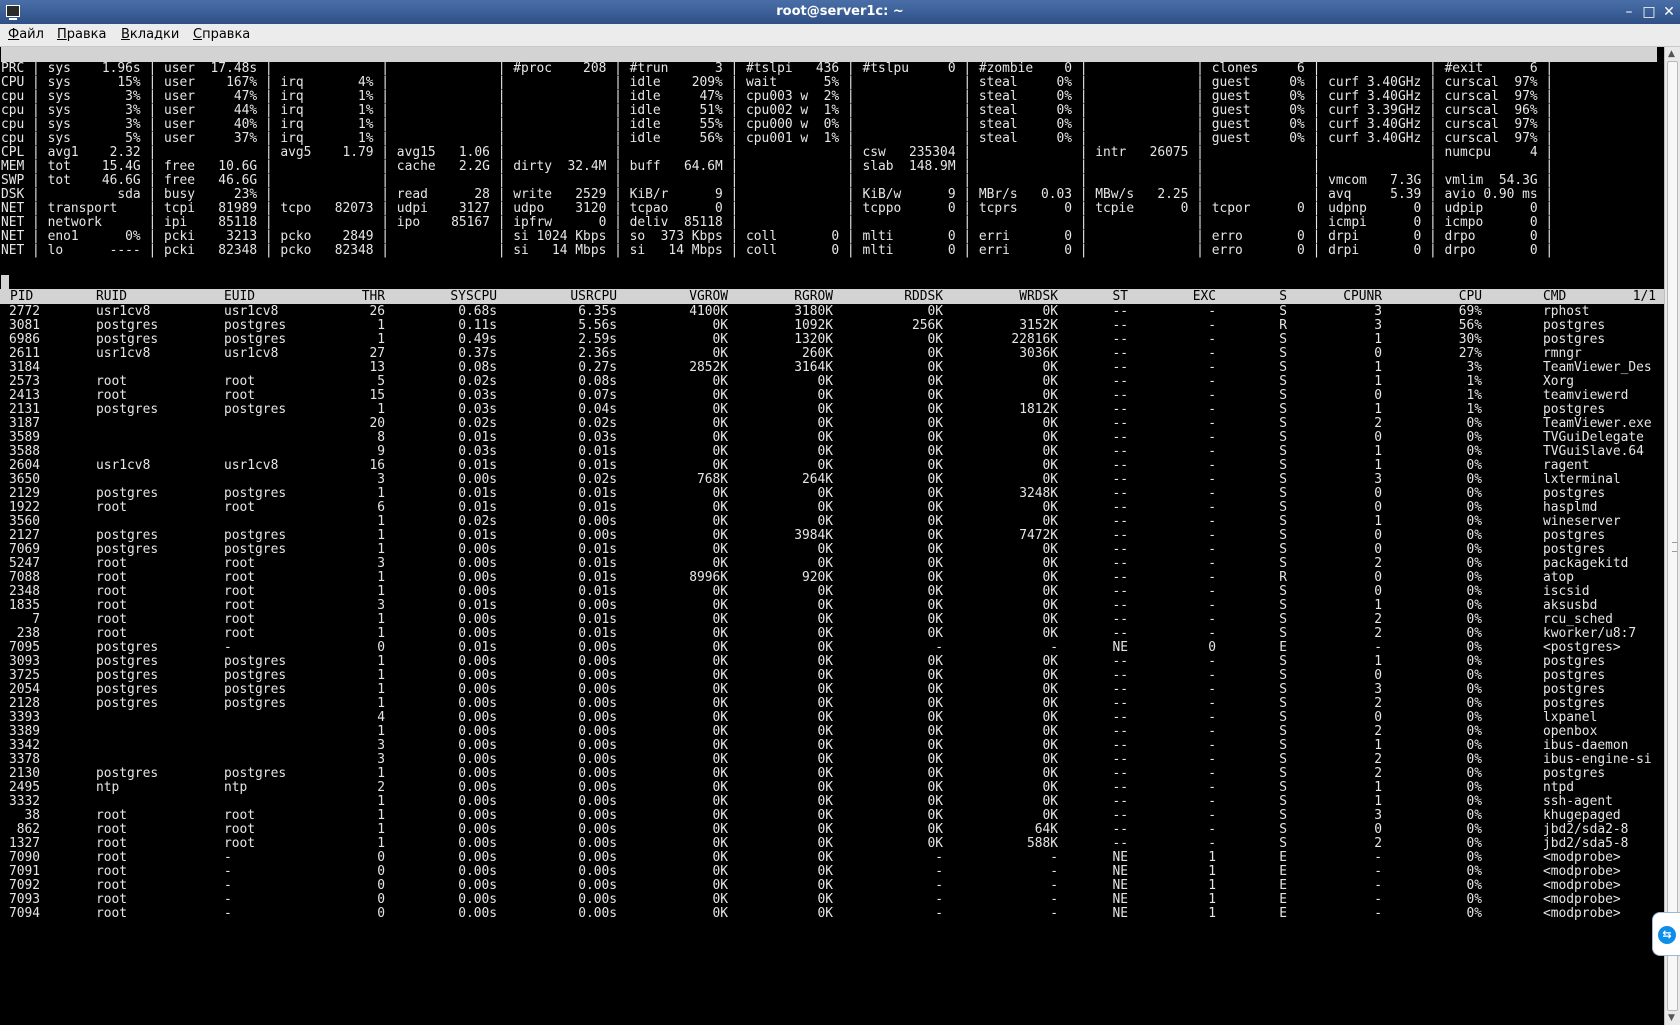  Describe the element at coordinates (1474, 395) in the screenshot. I see `cell-cpu: 1%` at that location.